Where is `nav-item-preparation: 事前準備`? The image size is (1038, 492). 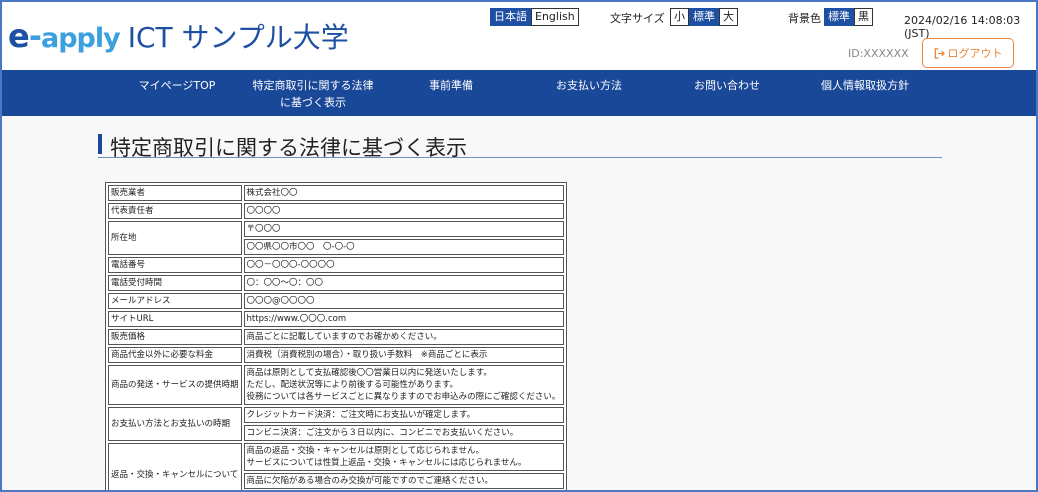 nav-item-preparation: 事前準備 is located at coordinates (451, 85).